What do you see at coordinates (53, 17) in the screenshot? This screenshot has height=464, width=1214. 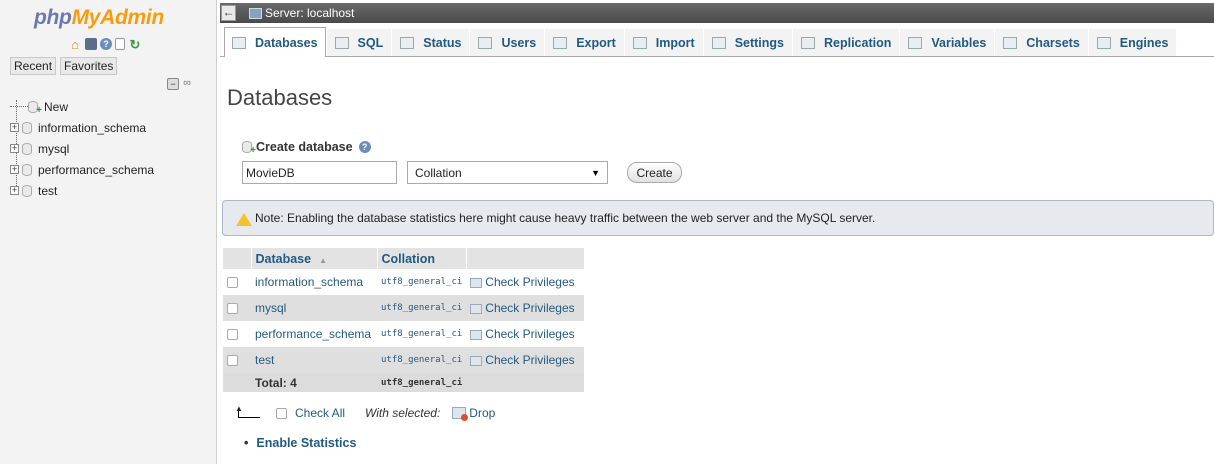 I see `logo-php-text: php` at bounding box center [53, 17].